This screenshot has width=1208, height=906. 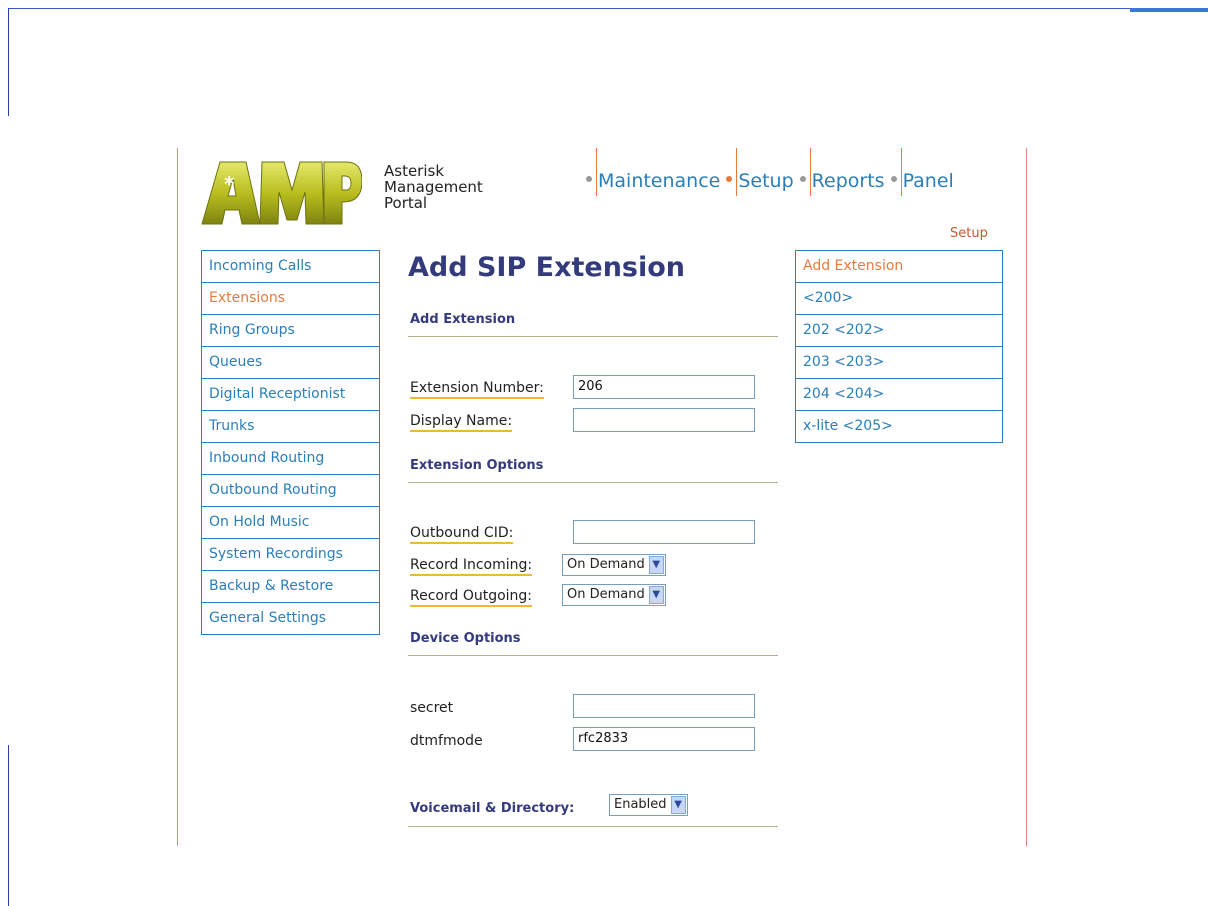 I want to click on top-nav: Maintenance Setup Reports Panel, so click(x=767, y=172).